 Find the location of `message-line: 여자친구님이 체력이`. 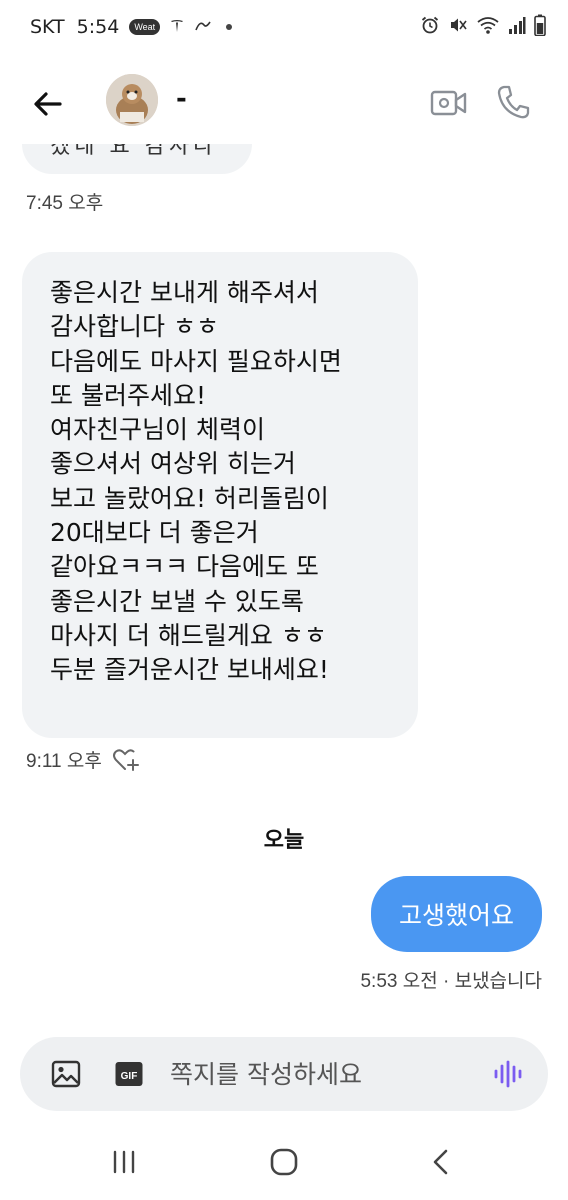

message-line: 여자친구님이 체력이 is located at coordinates (157, 430).